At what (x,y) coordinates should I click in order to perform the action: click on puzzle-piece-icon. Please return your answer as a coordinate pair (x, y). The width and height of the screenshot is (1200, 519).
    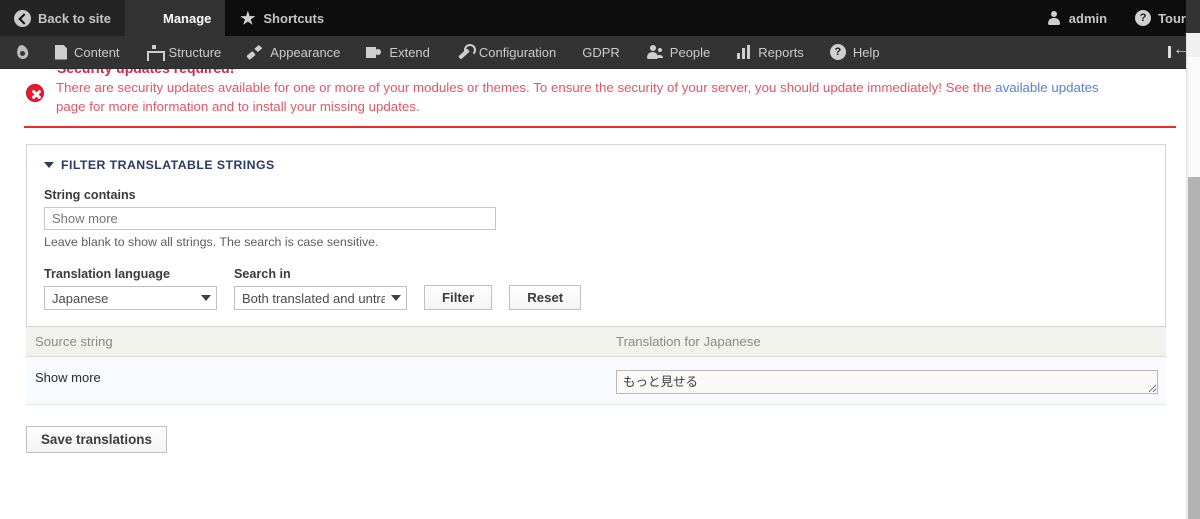
    Looking at the image, I should click on (374, 52).